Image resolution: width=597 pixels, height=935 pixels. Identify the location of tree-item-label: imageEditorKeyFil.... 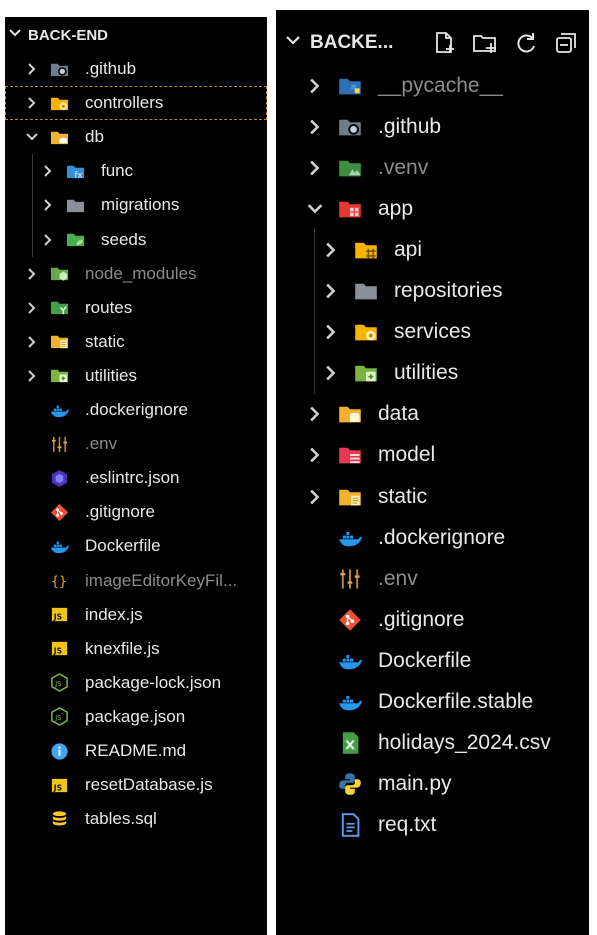
(161, 580).